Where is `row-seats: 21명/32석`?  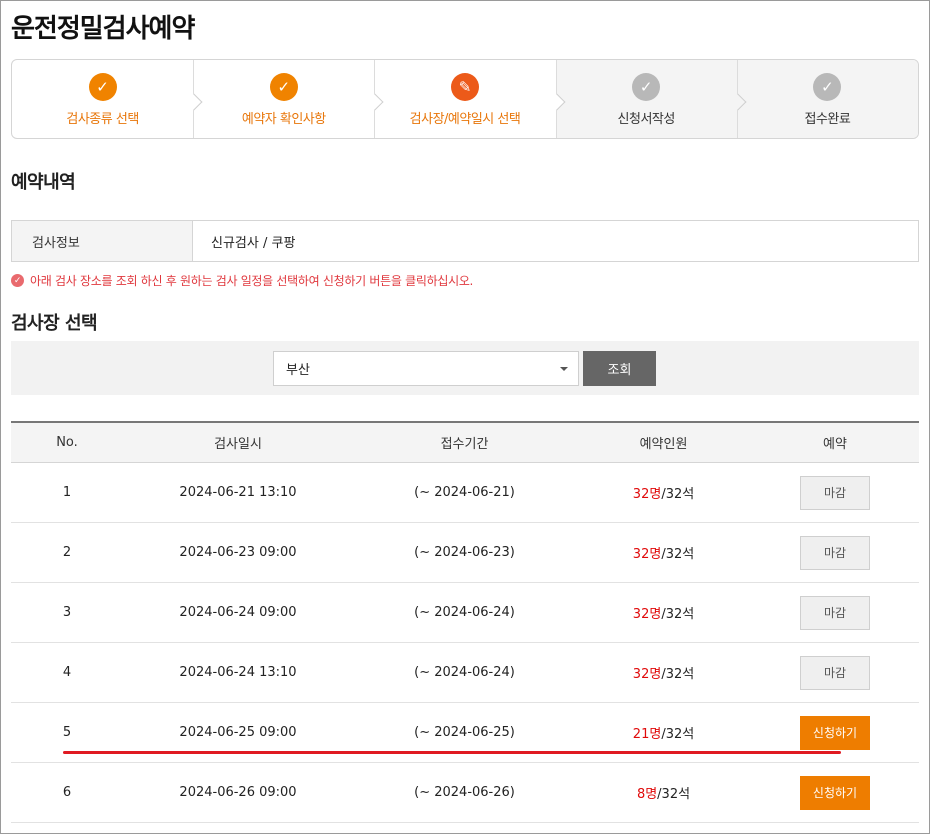 row-seats: 21명/32석 is located at coordinates (663, 732).